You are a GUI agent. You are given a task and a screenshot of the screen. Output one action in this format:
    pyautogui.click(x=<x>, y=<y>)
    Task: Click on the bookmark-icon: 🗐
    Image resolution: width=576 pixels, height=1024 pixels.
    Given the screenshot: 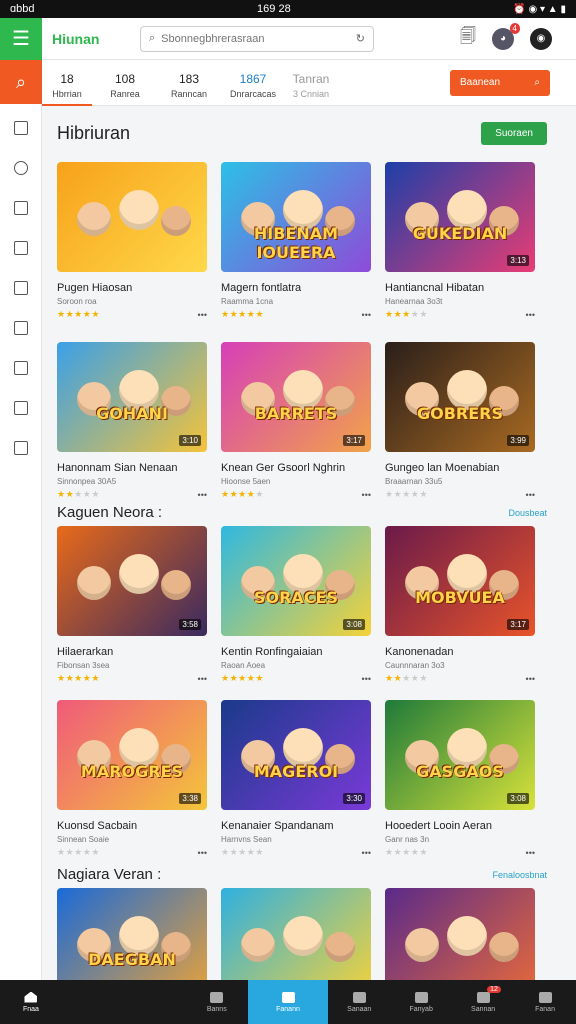 What is the action you would take?
    pyautogui.click(x=468, y=38)
    